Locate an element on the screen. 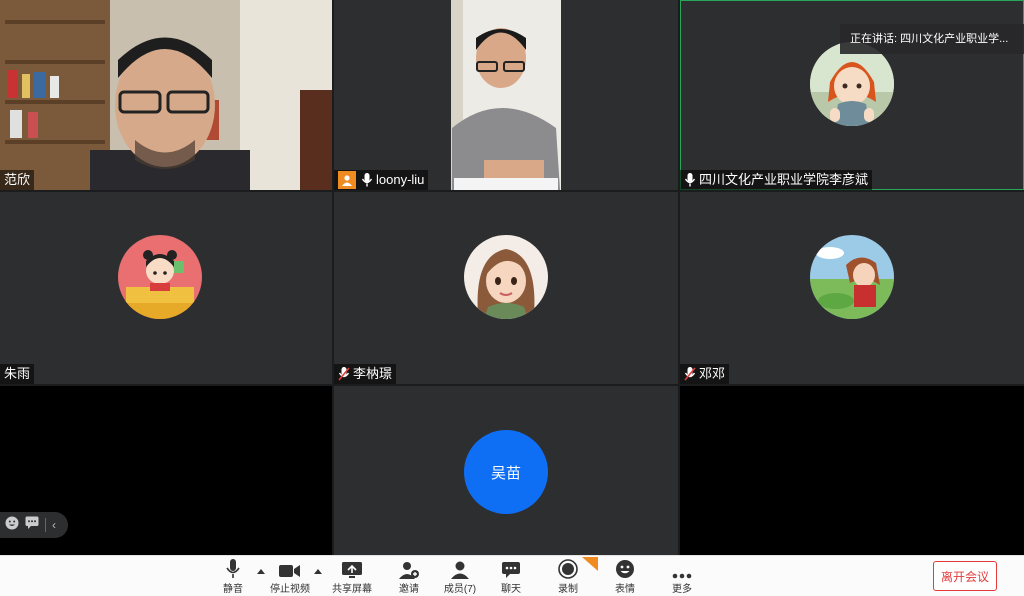  participant-name-tag: 朱雨 is located at coordinates (17, 374).